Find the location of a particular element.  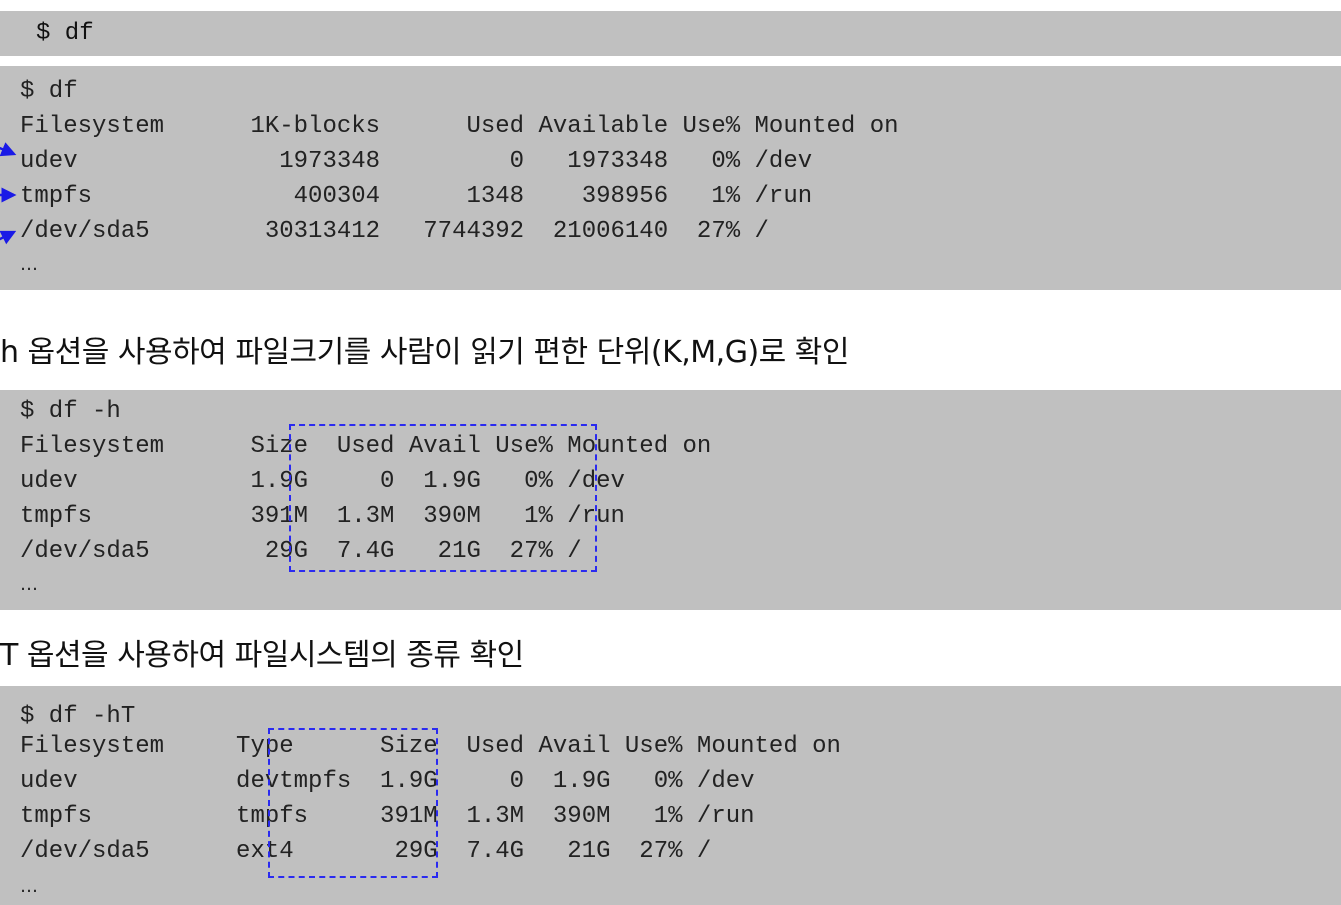

highlight-size-columns is located at coordinates (443, 498).